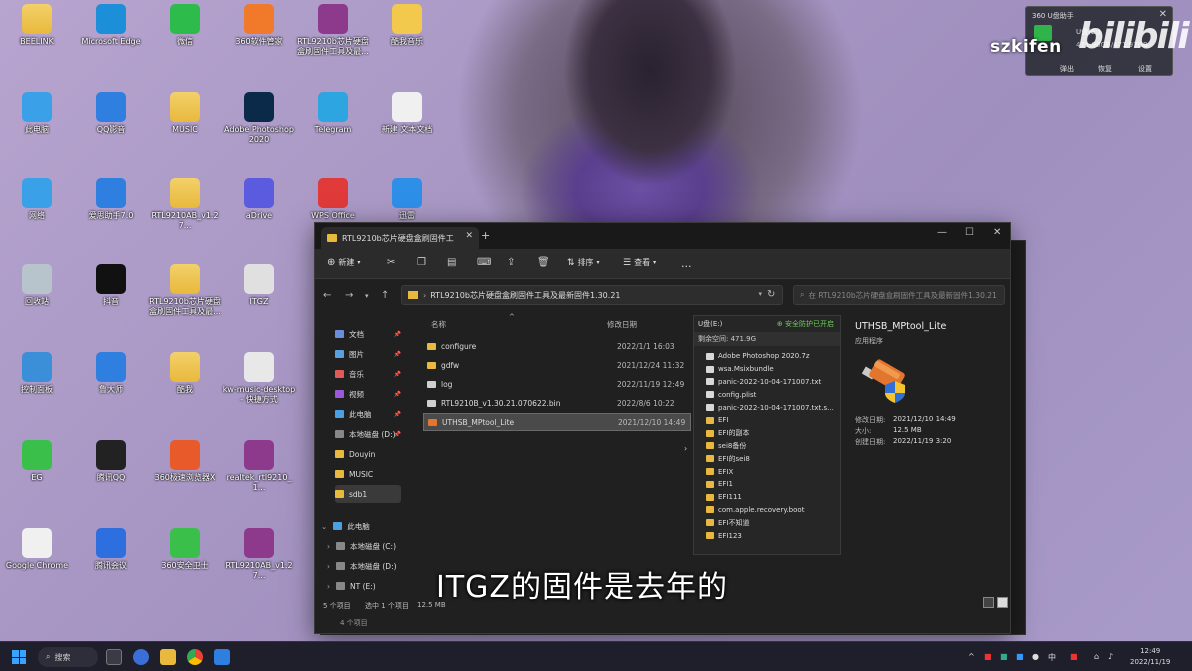 The width and height of the screenshot is (1192, 671). Describe the element at coordinates (328, 586) in the screenshot. I see `chevron-icon: ›` at that location.